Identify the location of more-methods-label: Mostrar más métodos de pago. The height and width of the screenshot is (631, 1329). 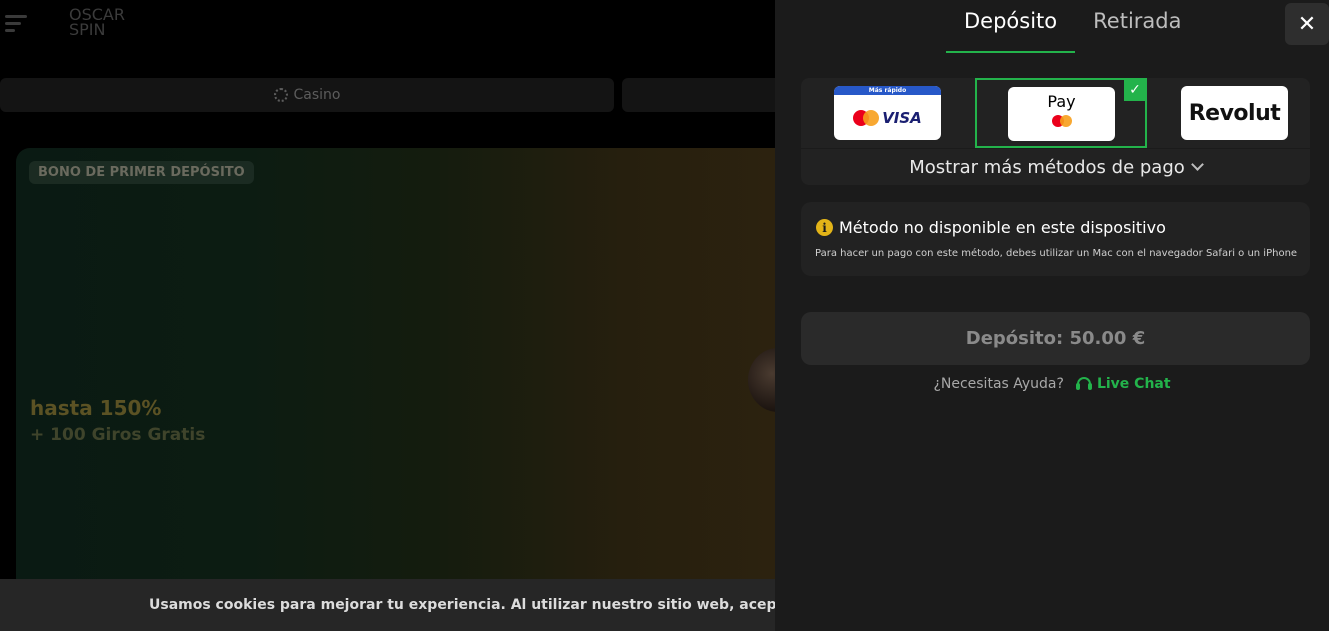
(1047, 167).